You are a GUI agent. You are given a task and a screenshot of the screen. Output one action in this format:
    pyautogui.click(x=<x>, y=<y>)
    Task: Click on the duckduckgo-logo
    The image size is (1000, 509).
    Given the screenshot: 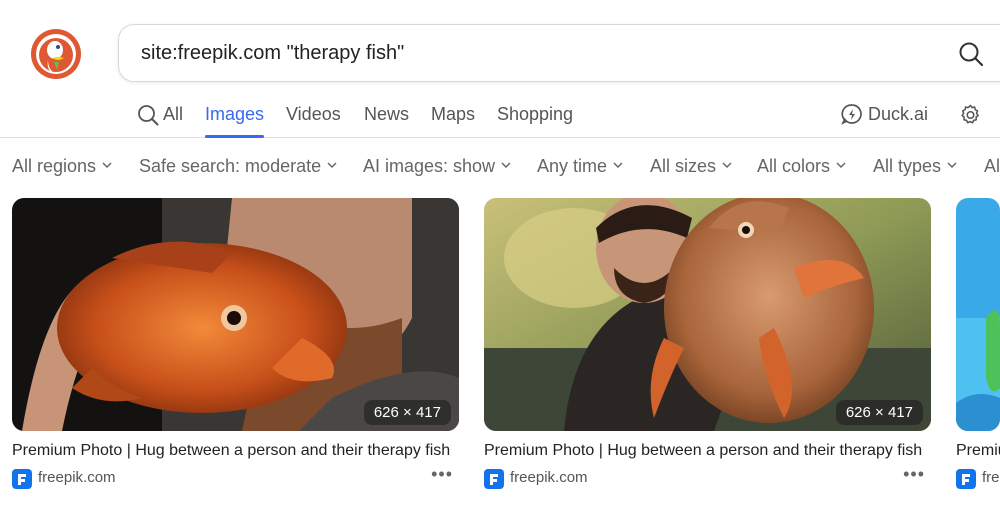 What is the action you would take?
    pyautogui.click(x=56, y=54)
    